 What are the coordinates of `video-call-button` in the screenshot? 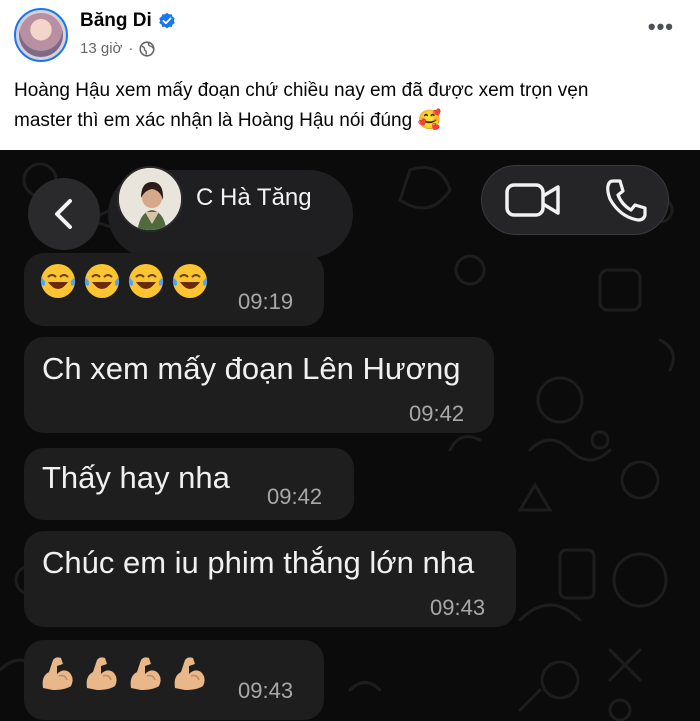 It's located at (533, 200).